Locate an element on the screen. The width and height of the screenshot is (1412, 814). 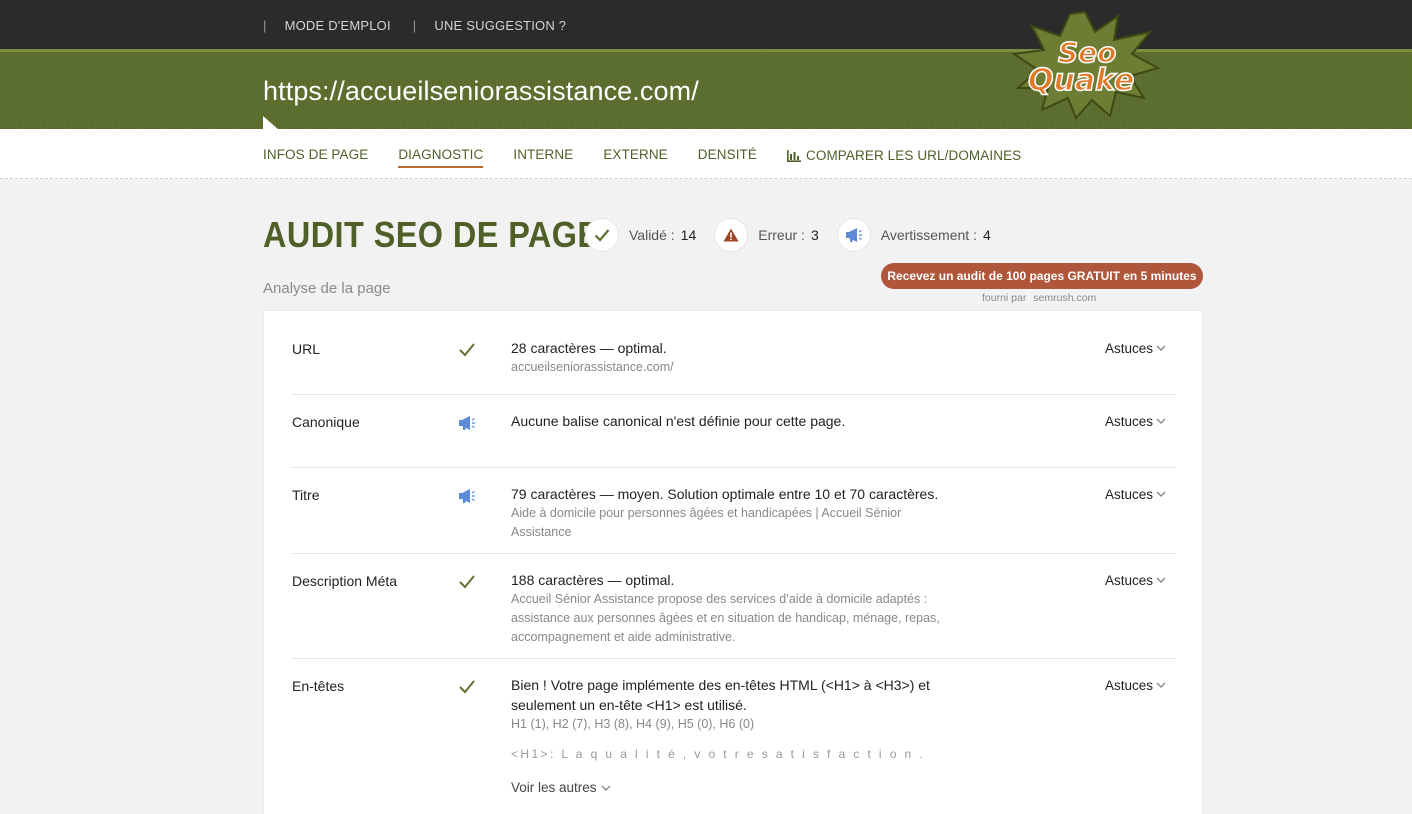
tab-interne: INTERNE is located at coordinates (543, 157).